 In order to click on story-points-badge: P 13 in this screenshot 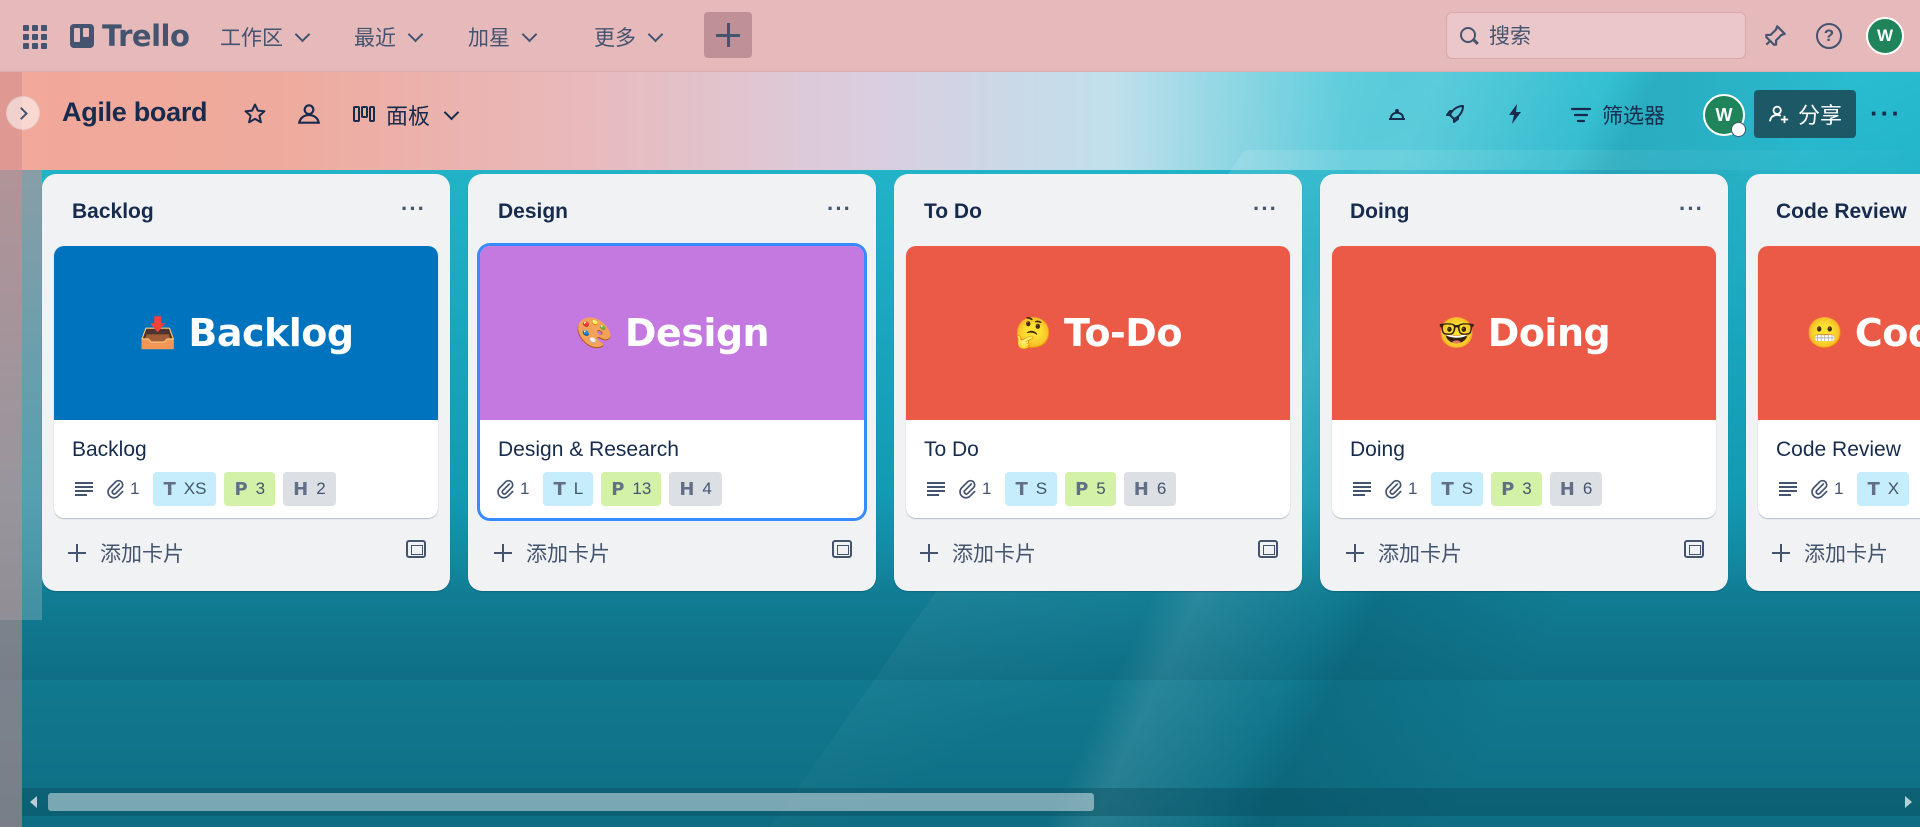, I will do `click(631, 489)`.